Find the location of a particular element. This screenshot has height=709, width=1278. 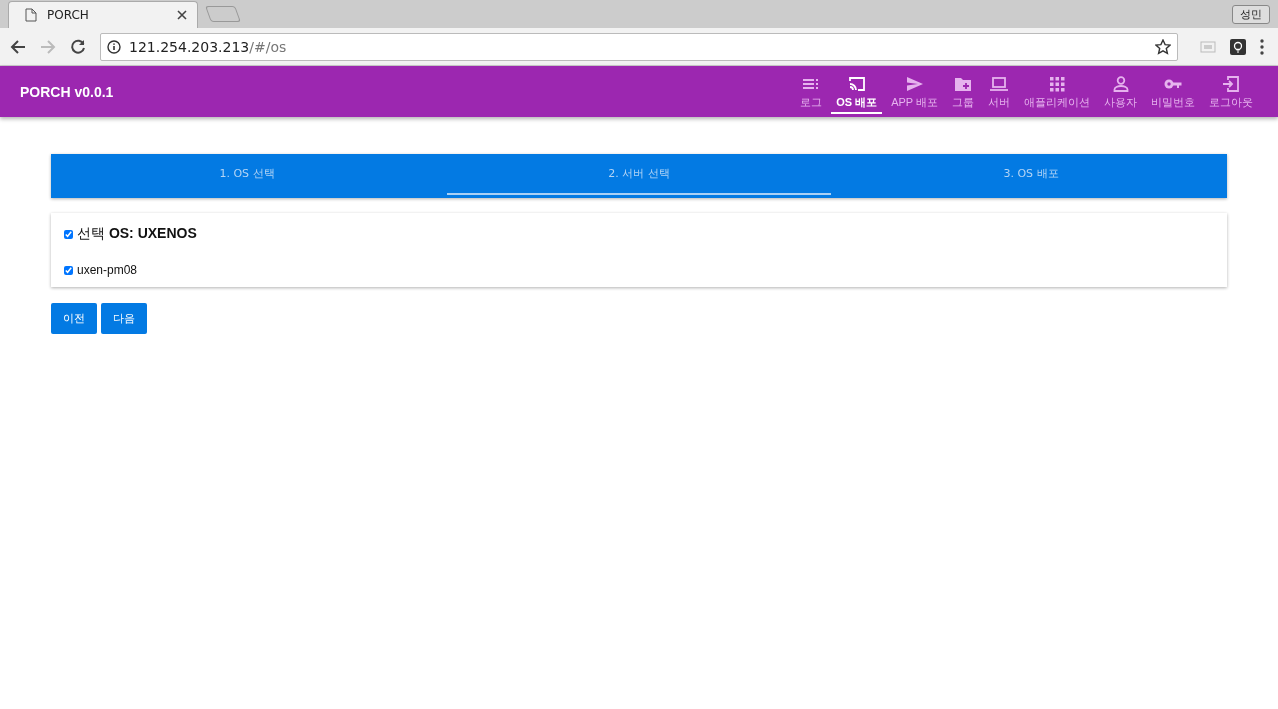

info-icon is located at coordinates (114, 46).